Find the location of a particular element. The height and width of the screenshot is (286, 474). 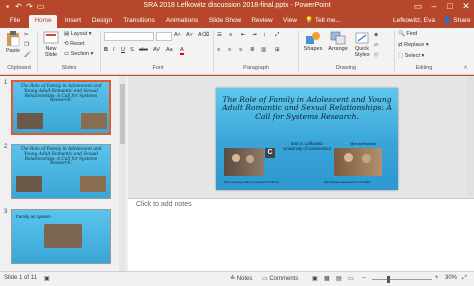

clear-formatting-icon: A⌫ is located at coordinates (203, 35).